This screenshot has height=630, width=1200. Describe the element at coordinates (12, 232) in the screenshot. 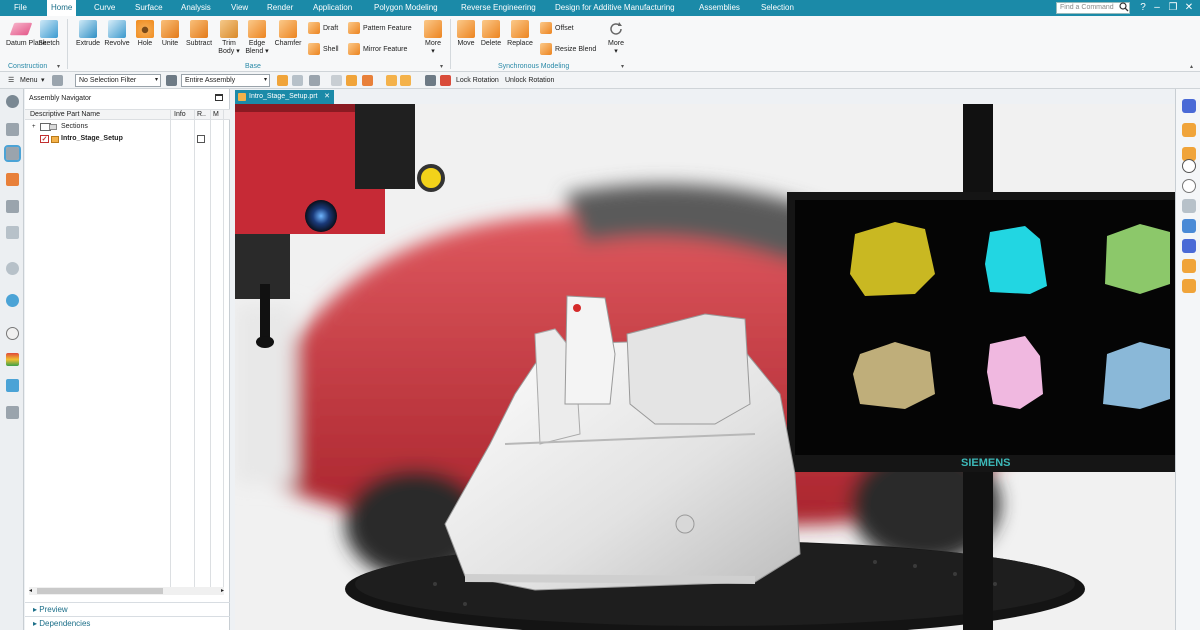

I see `hd3d-tools-icon` at that location.